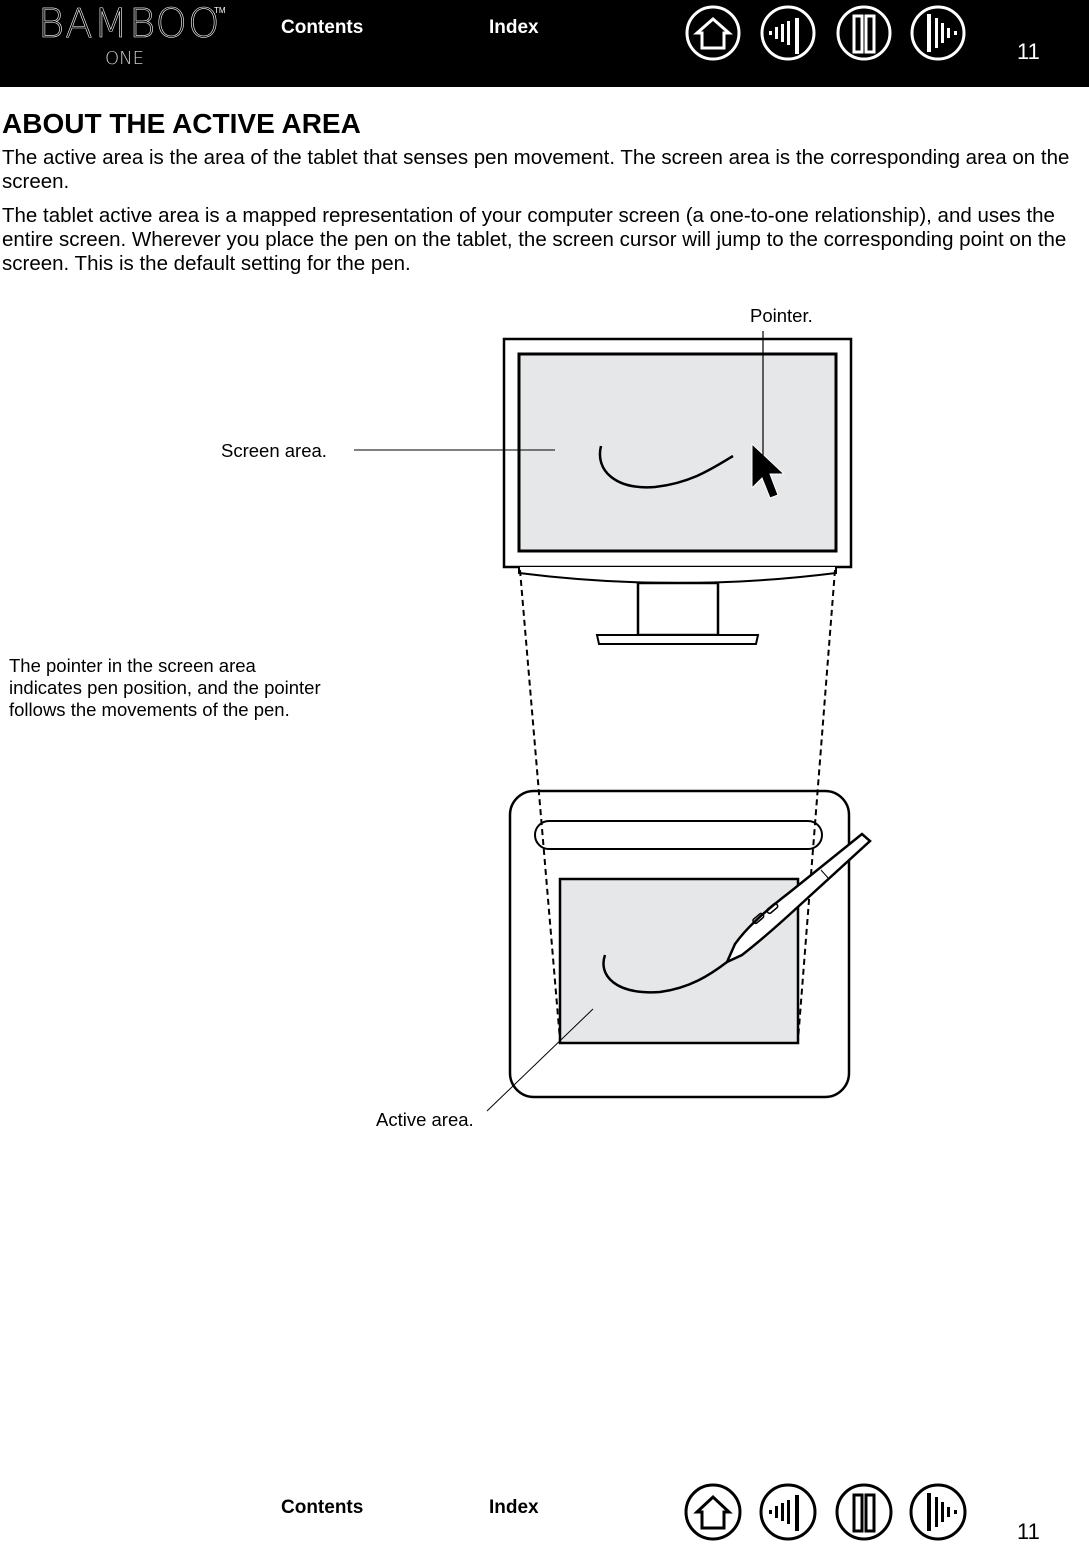  What do you see at coordinates (713, 1512) in the screenshot?
I see `footer-home-icon` at bounding box center [713, 1512].